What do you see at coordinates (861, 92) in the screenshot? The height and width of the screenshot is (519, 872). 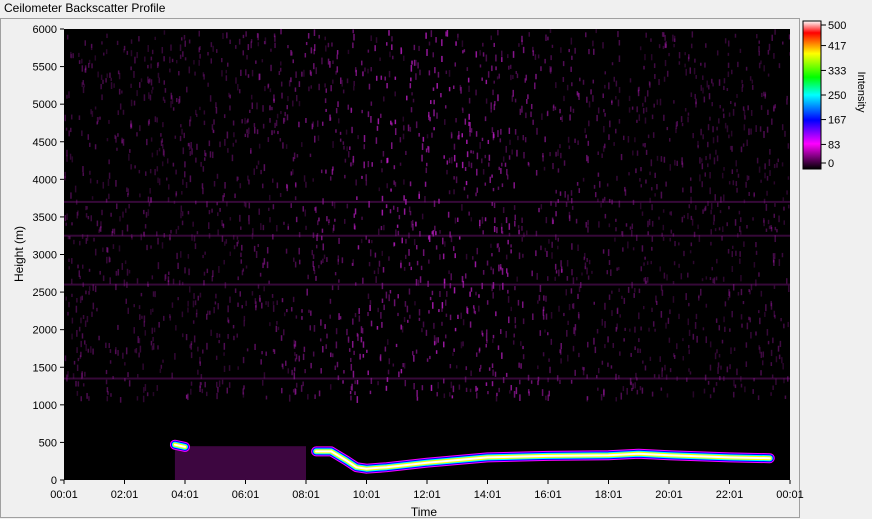 I see `colorbar-label: Intensity` at bounding box center [861, 92].